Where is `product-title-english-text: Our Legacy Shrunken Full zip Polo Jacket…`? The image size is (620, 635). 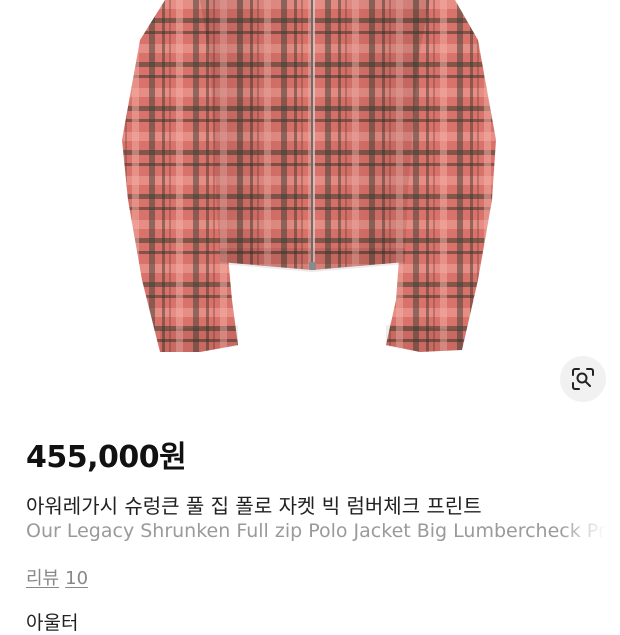 product-title-english-text: Our Legacy Shrunken Full zip Polo Jacket… is located at coordinates (316, 531).